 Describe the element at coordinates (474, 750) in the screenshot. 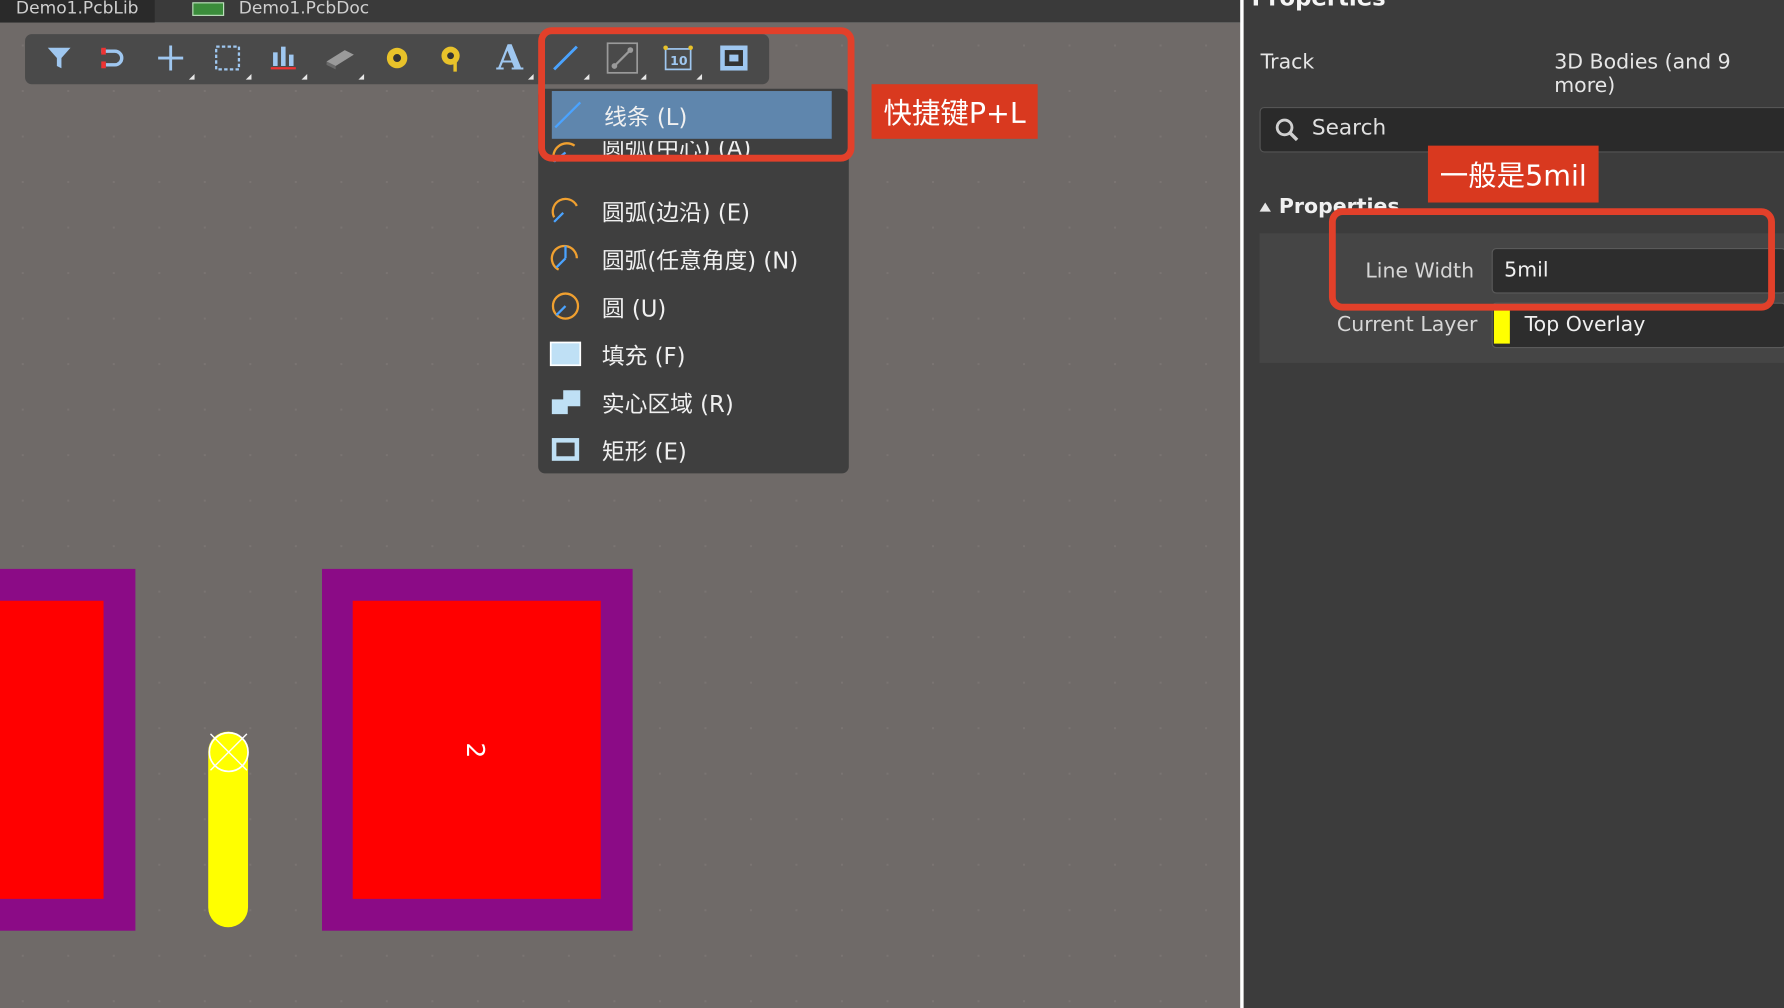

I see `pad-2-label: 2` at that location.